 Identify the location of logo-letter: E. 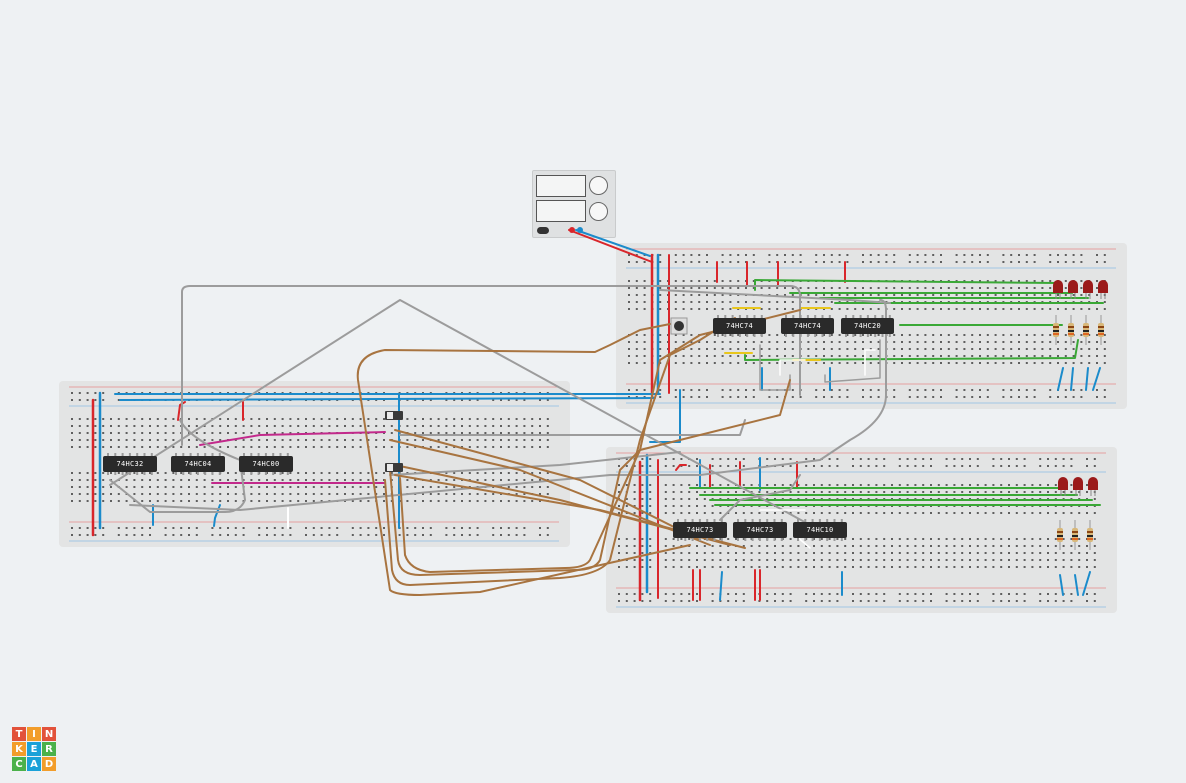
(34, 749).